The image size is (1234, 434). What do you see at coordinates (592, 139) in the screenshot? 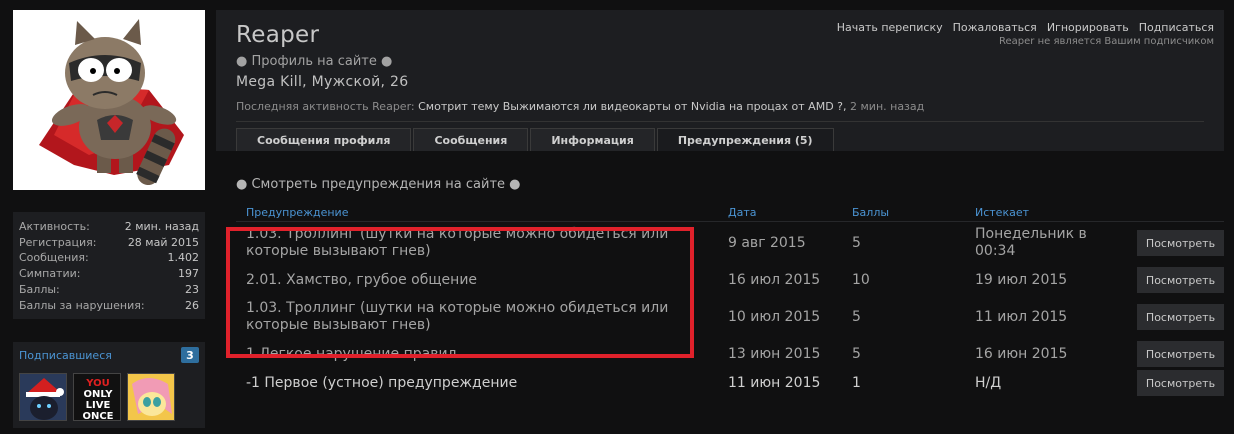
I see `tab-information: Информация` at bounding box center [592, 139].